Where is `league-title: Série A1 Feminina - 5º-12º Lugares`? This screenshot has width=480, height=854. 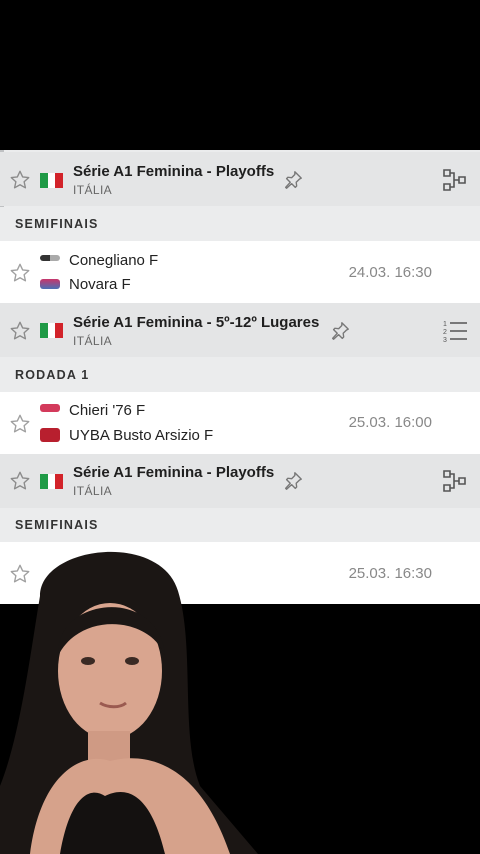 league-title: Série A1 Feminina - 5º-12º Lugares is located at coordinates (196, 322).